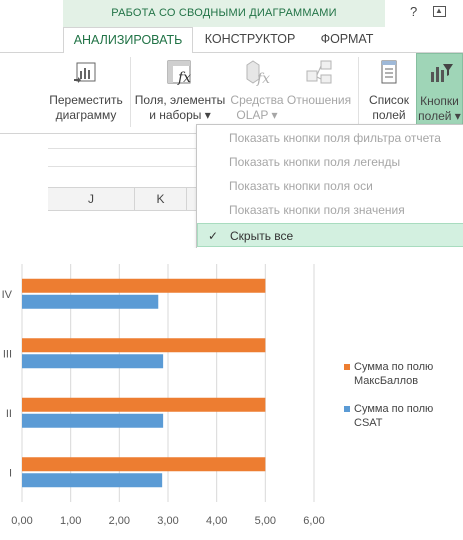  What do you see at coordinates (86, 115) in the screenshot?
I see `move-chart-label-2: диаграмму` at bounding box center [86, 115].